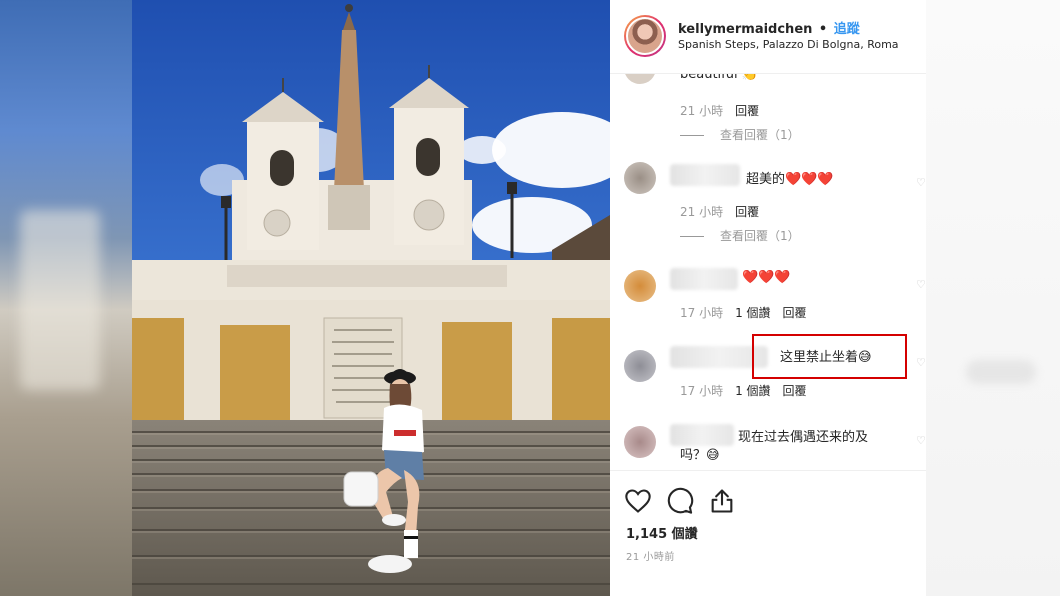  What do you see at coordinates (993, 298) in the screenshot?
I see `blurred-backdrop-right` at bounding box center [993, 298].